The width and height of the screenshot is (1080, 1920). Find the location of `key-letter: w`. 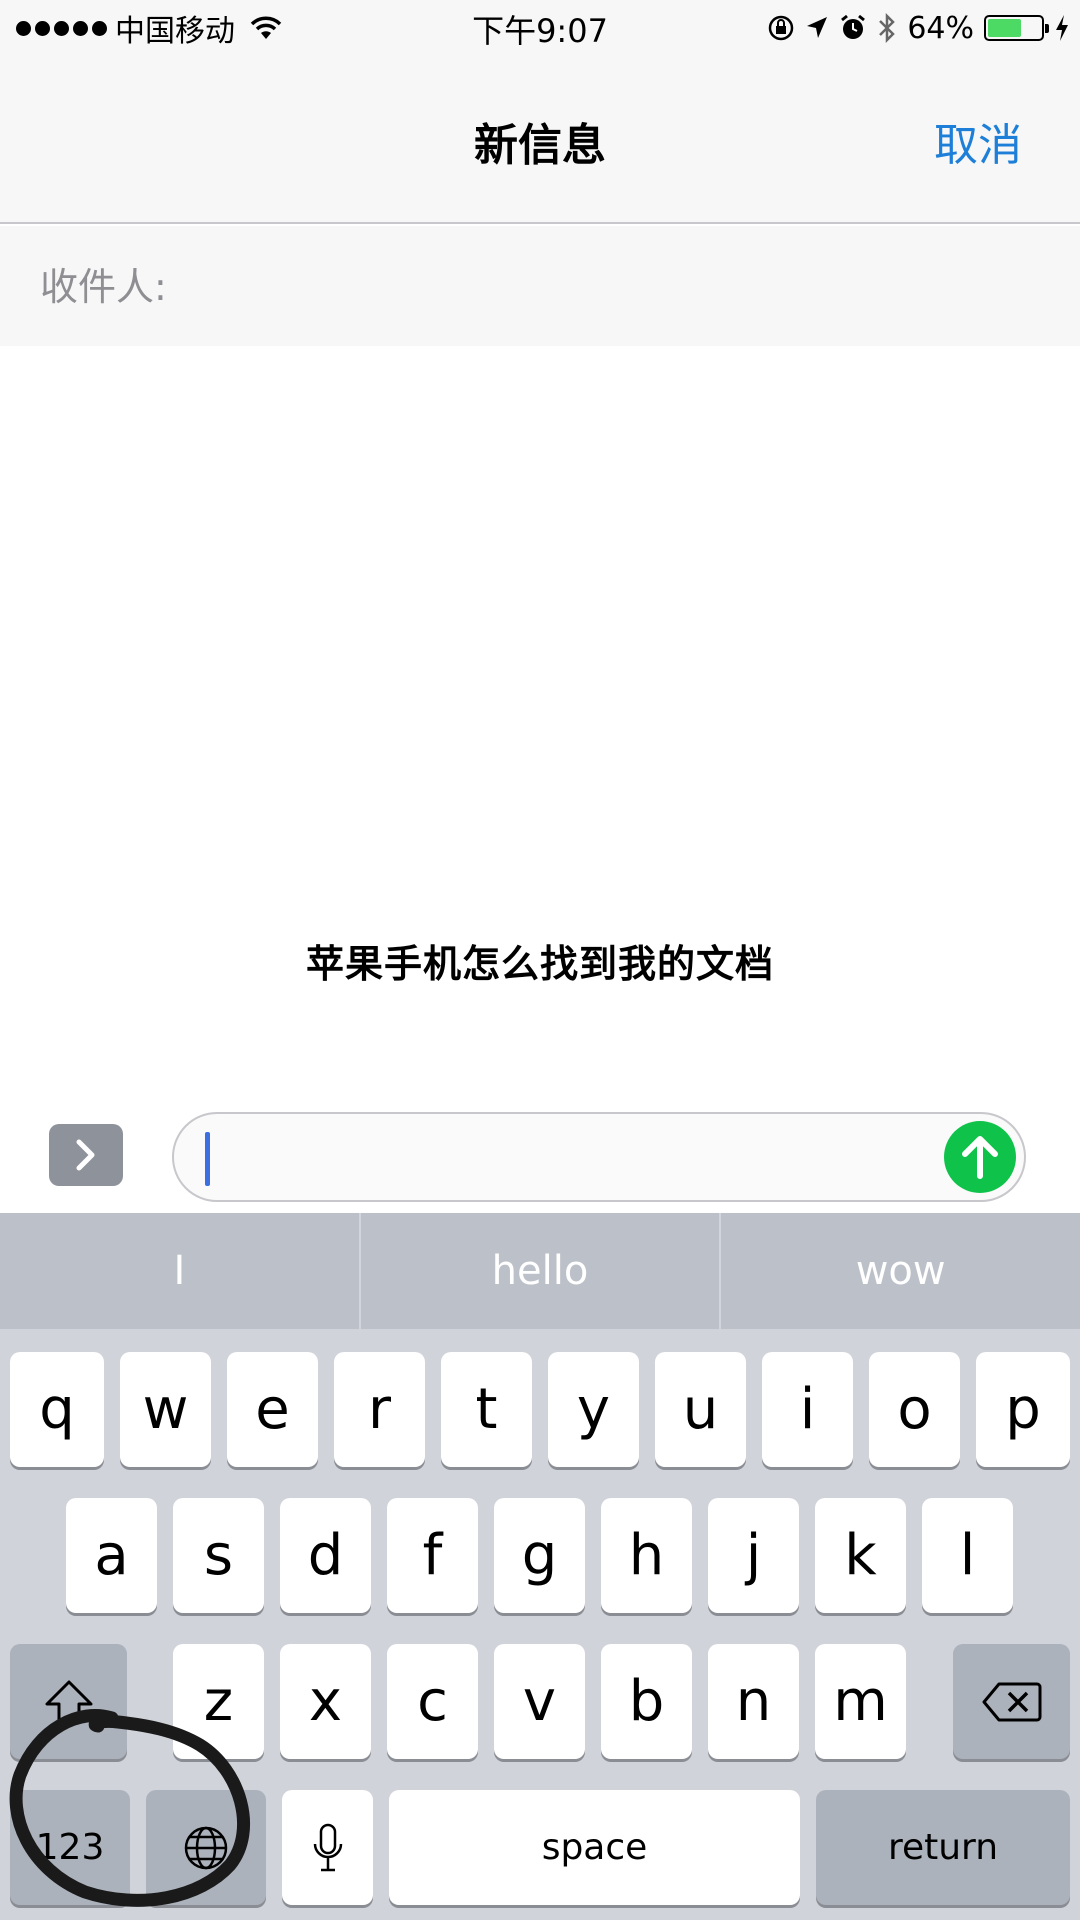

key-letter: w is located at coordinates (165, 1409).